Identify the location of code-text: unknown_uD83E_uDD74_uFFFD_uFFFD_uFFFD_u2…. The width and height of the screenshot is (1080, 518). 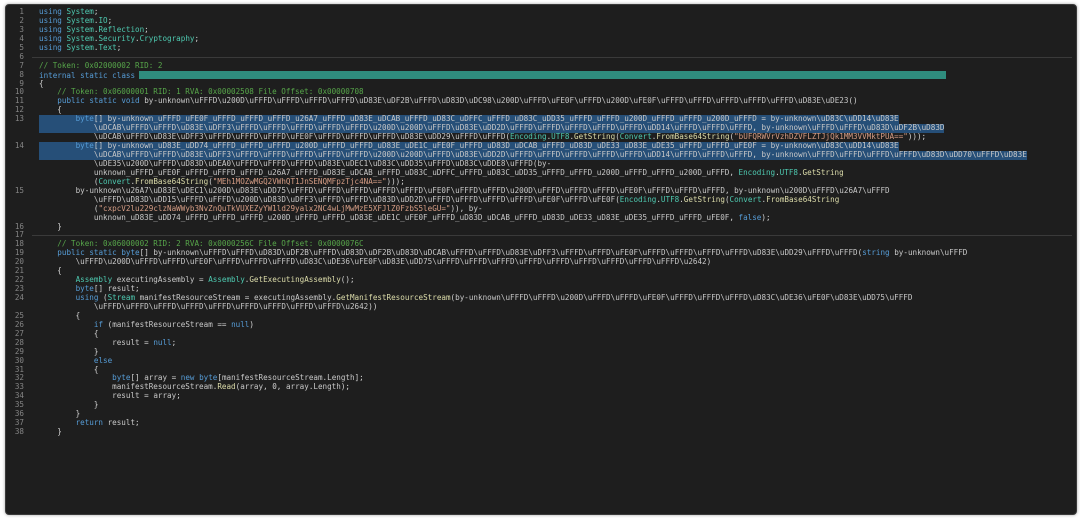
(432, 217).